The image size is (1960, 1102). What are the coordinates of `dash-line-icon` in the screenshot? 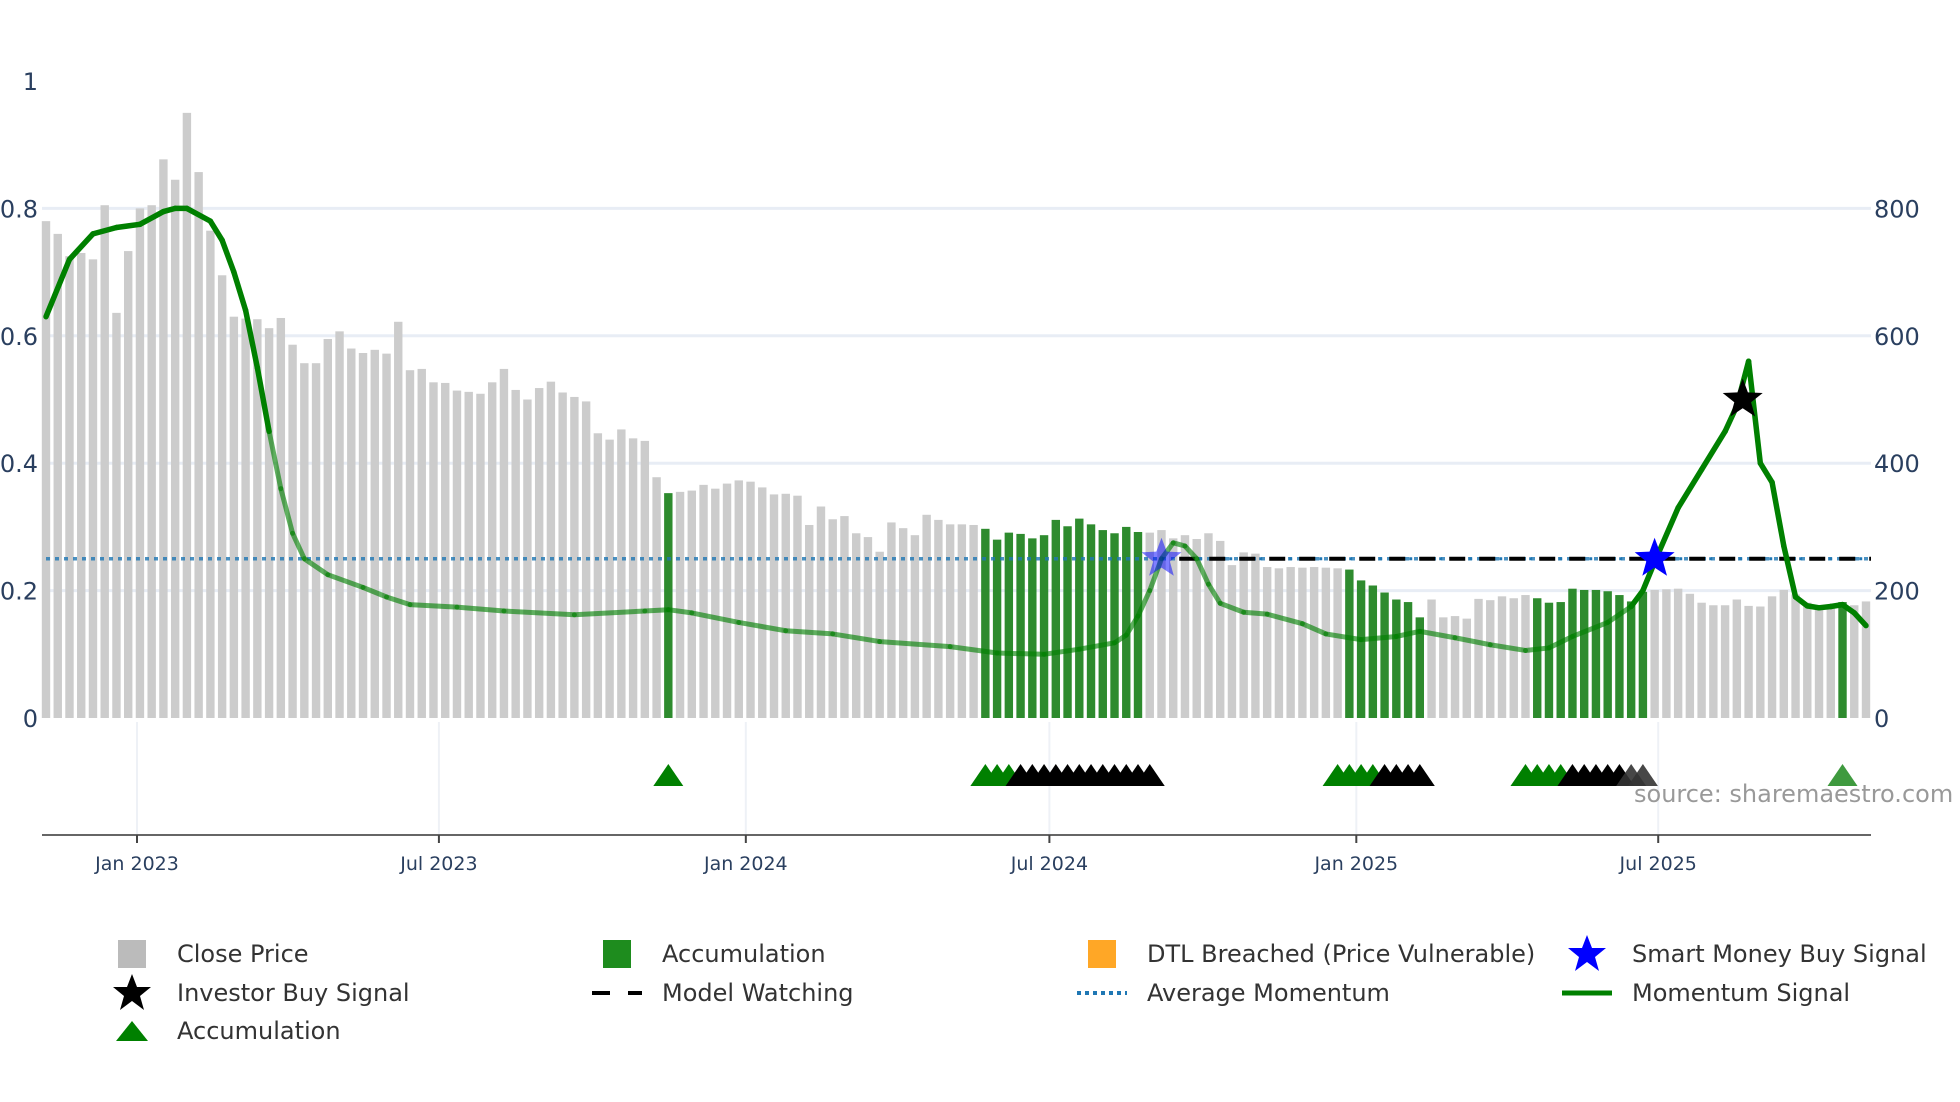 It's located at (617, 993).